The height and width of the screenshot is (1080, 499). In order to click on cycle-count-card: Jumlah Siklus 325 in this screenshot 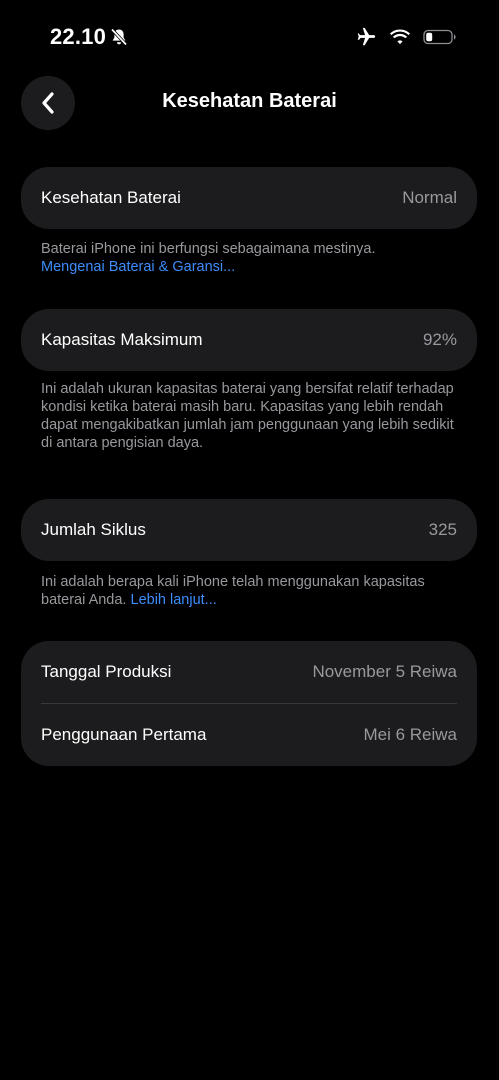, I will do `click(249, 530)`.